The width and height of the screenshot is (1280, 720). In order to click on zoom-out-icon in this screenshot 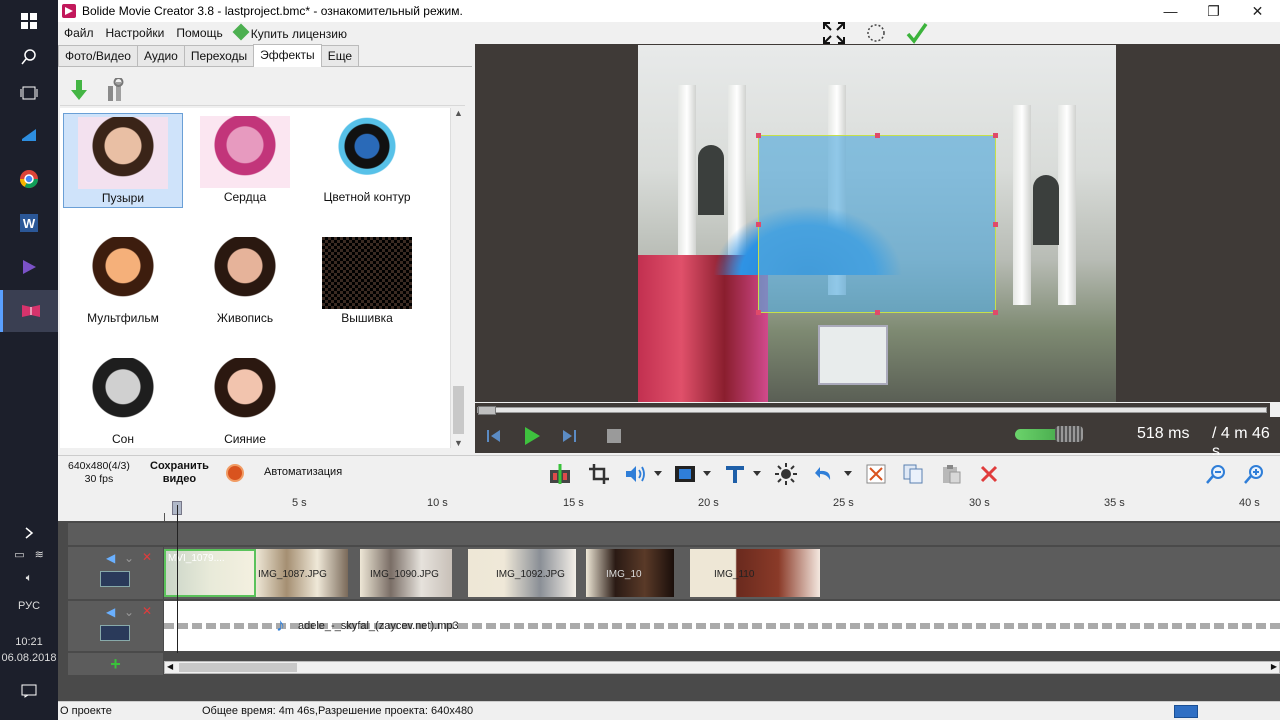, I will do `click(1216, 474)`.